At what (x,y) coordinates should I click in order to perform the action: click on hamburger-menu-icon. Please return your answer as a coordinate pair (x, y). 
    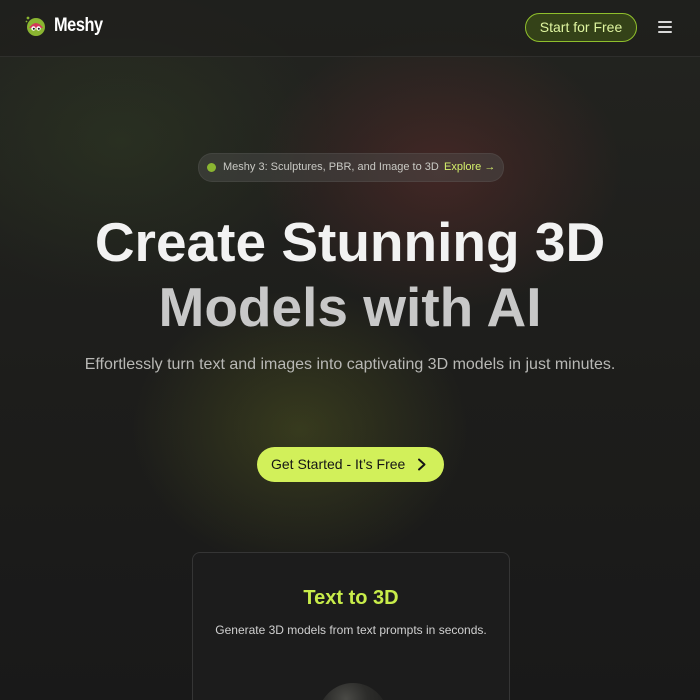
    Looking at the image, I should click on (665, 27).